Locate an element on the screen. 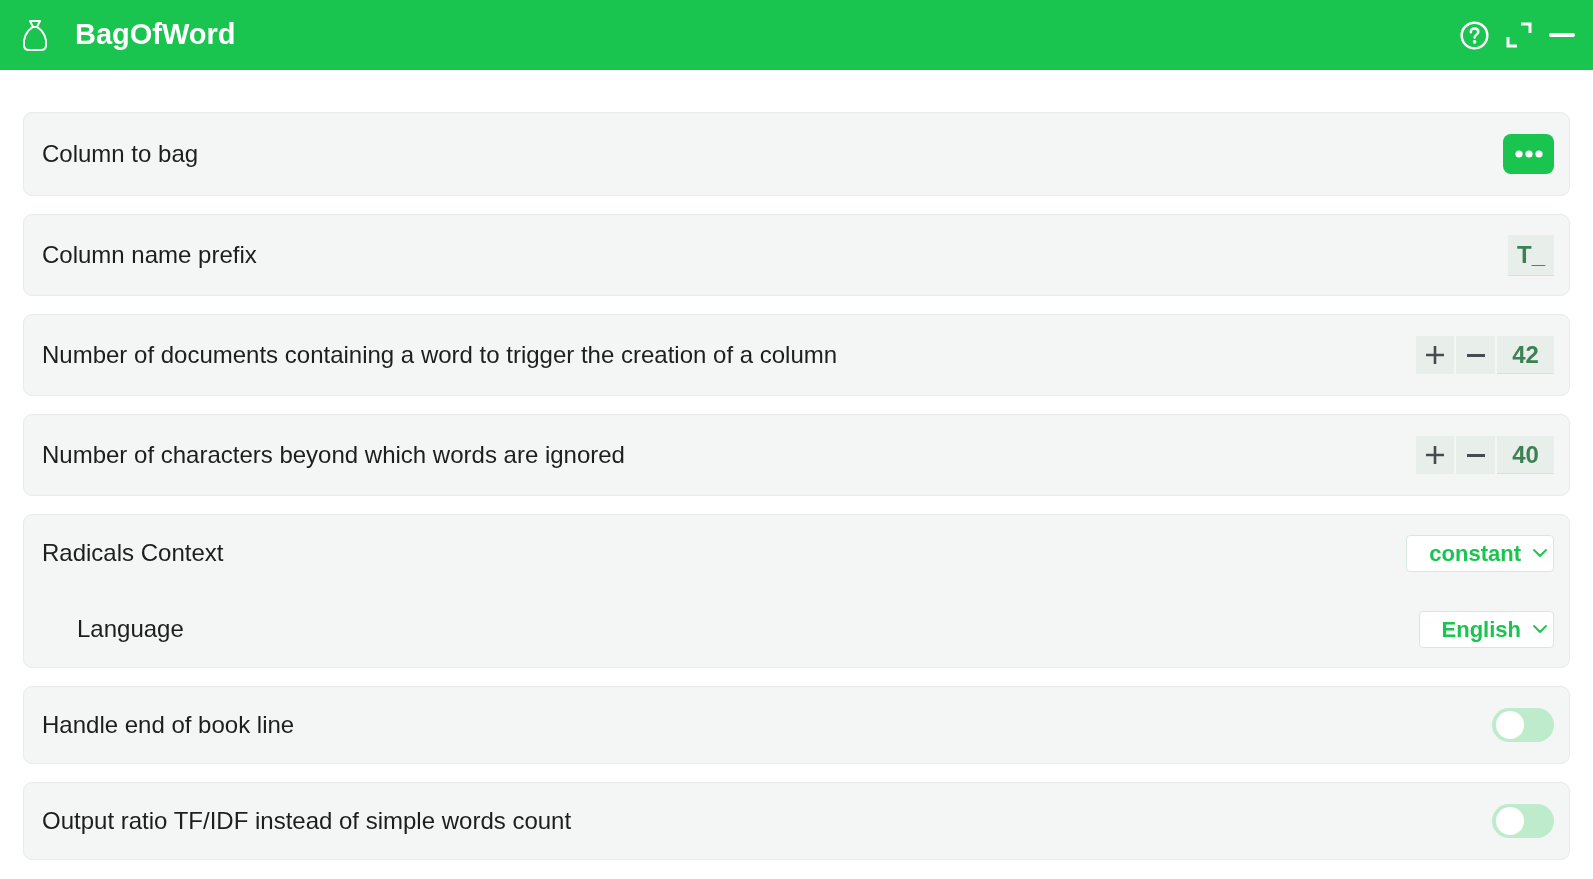  window-title: BagOfWord is located at coordinates (155, 35).